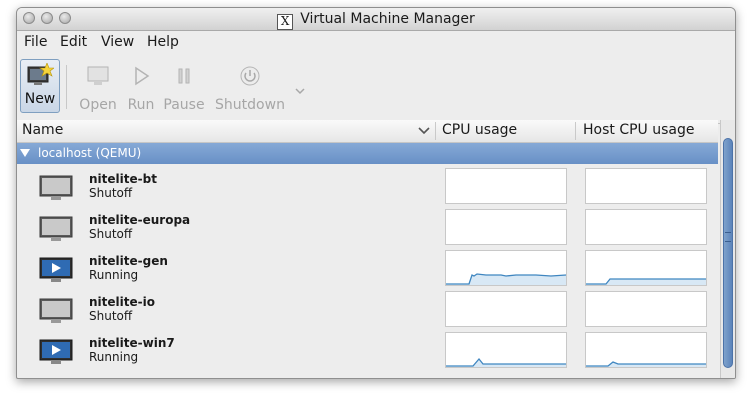 The width and height of the screenshot is (751, 400). What do you see at coordinates (123, 179) in the screenshot?
I see `vm-name: nitelite-bt` at bounding box center [123, 179].